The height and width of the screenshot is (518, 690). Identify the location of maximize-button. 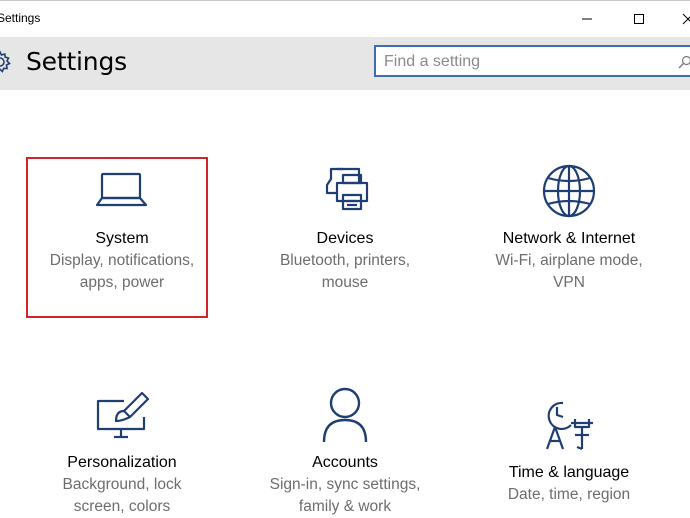
(639, 19).